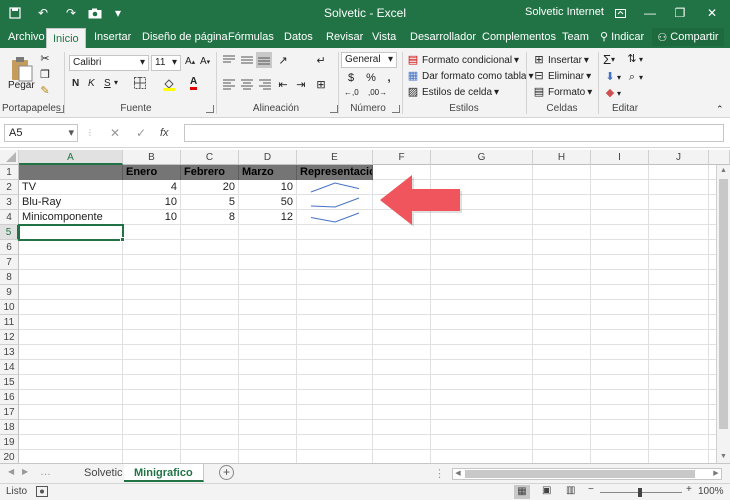 This screenshot has width=730, height=500. I want to click on column-header-i: I, so click(620, 157).